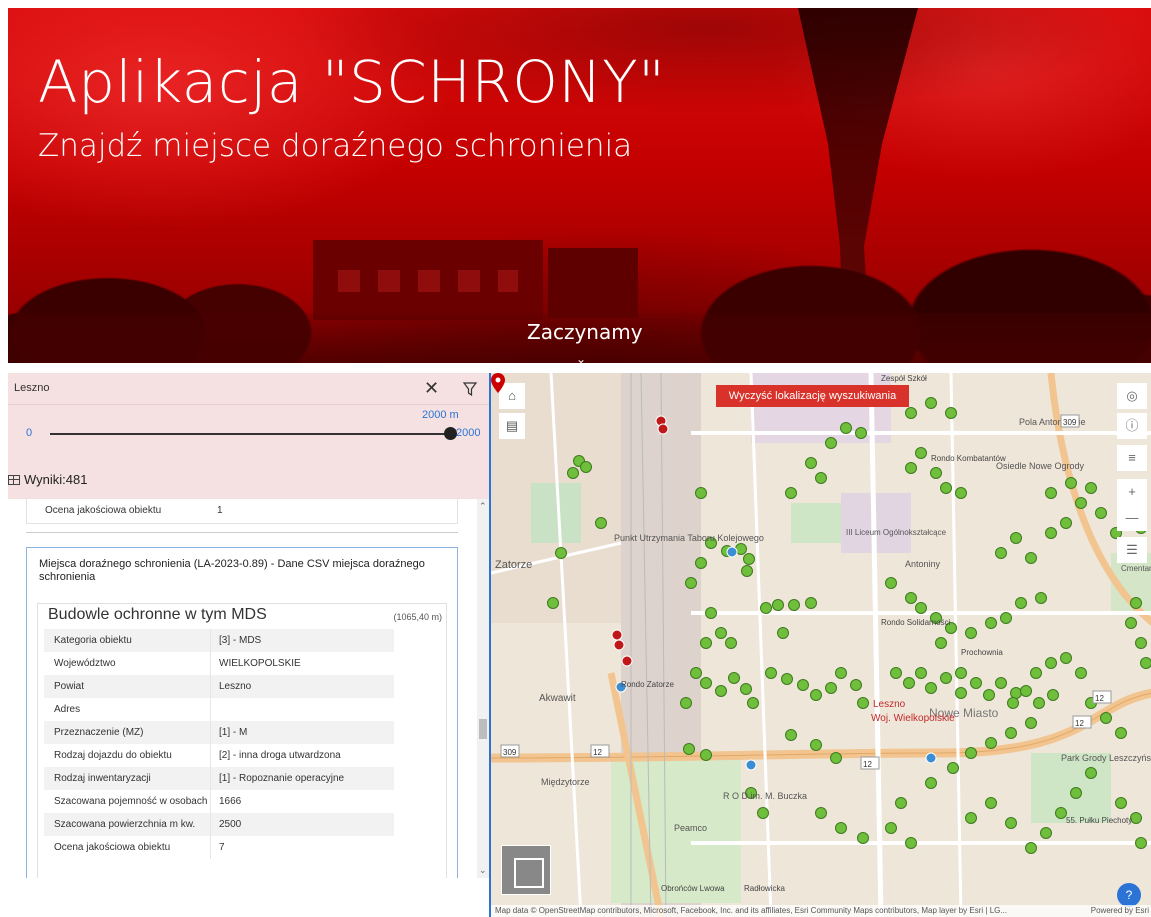  Describe the element at coordinates (470, 388) in the screenshot. I see `filter-icon` at that location.